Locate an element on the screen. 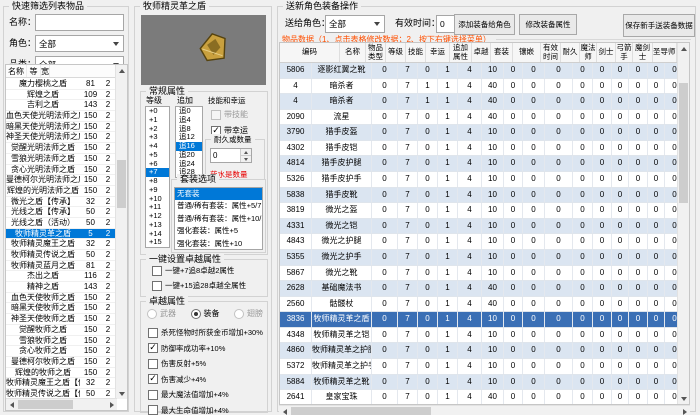 This screenshot has height=415, width=700. item-row: 杰出之盾 116 2 is located at coordinates (61, 277).